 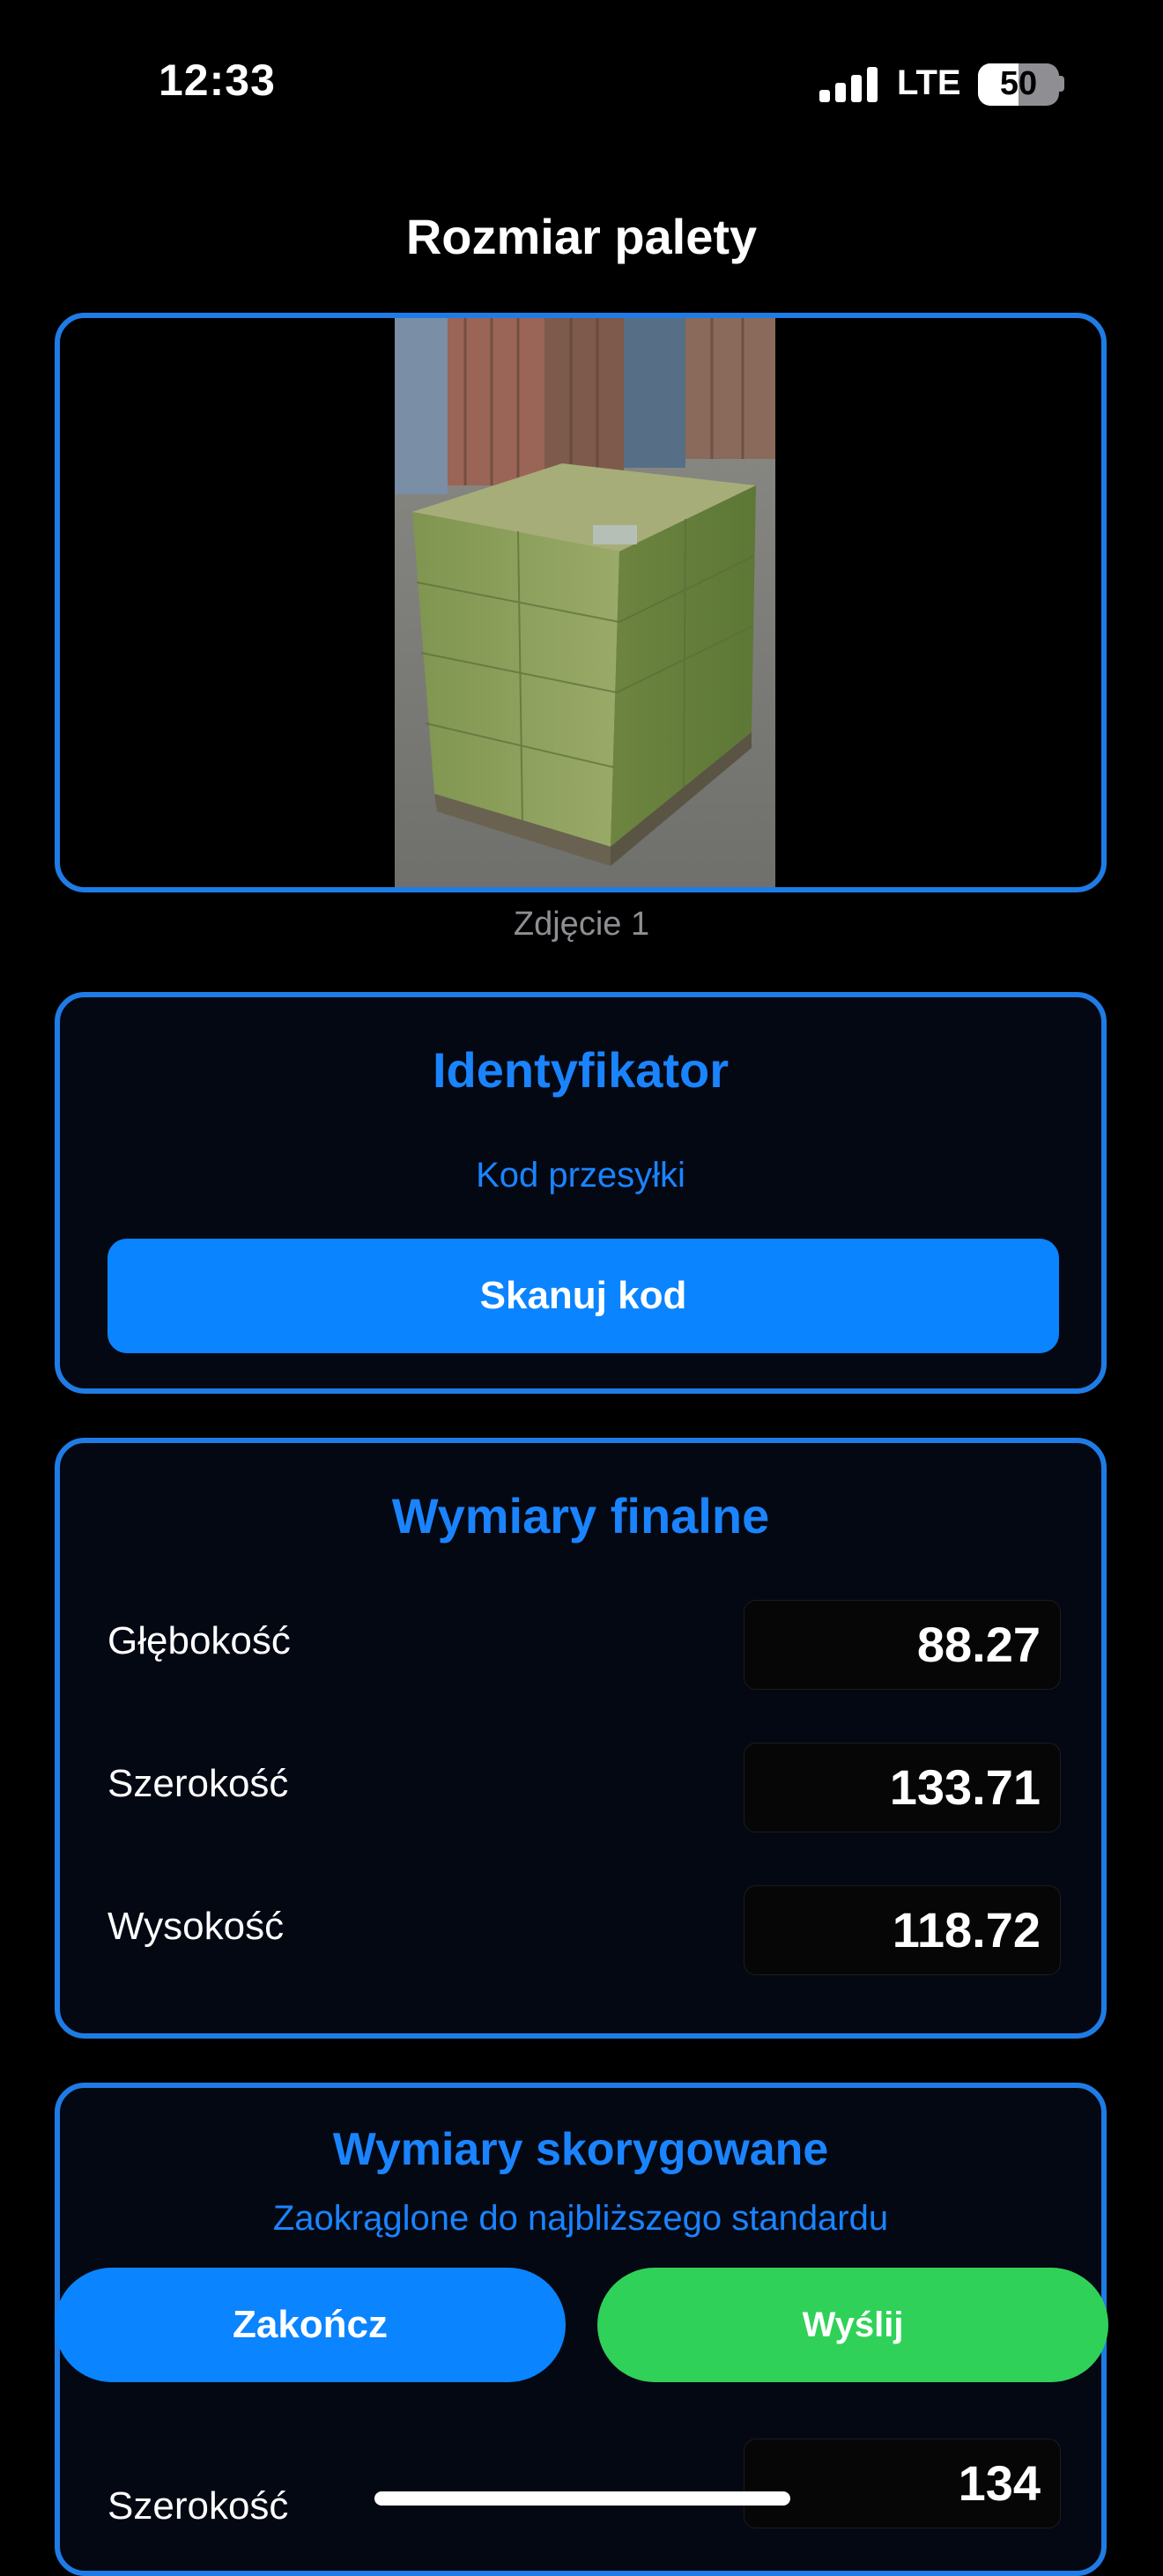 What do you see at coordinates (198, 1784) in the screenshot?
I see `width-label: Szerokość` at bounding box center [198, 1784].